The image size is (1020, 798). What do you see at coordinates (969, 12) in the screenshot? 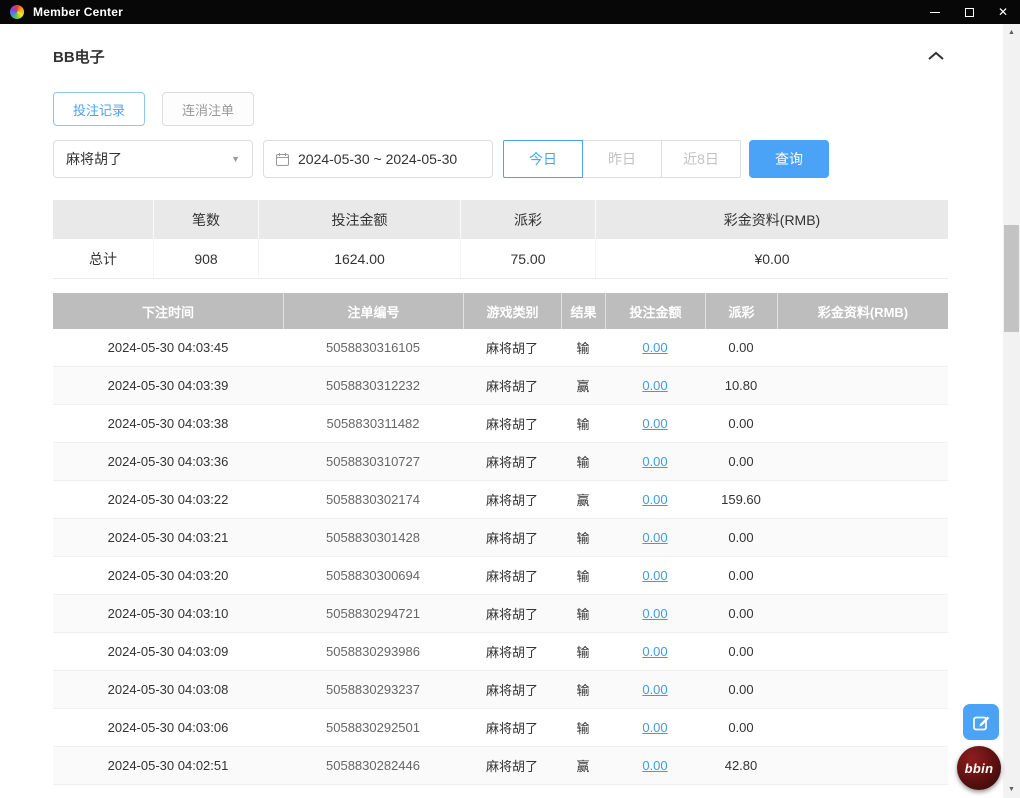
I see `maximize-button` at bounding box center [969, 12].